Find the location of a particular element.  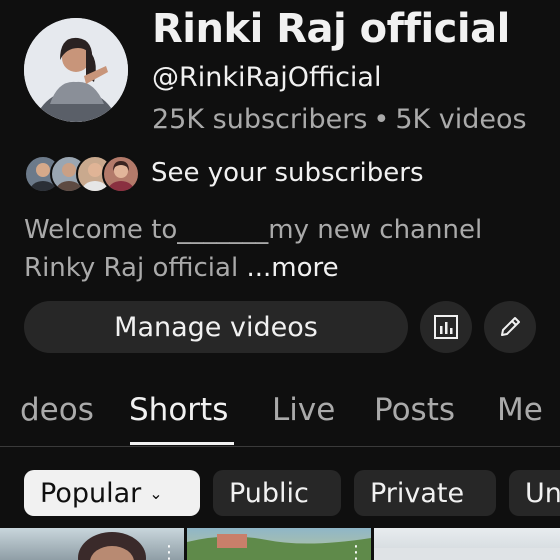

tab-videos: deos is located at coordinates (57, 410).